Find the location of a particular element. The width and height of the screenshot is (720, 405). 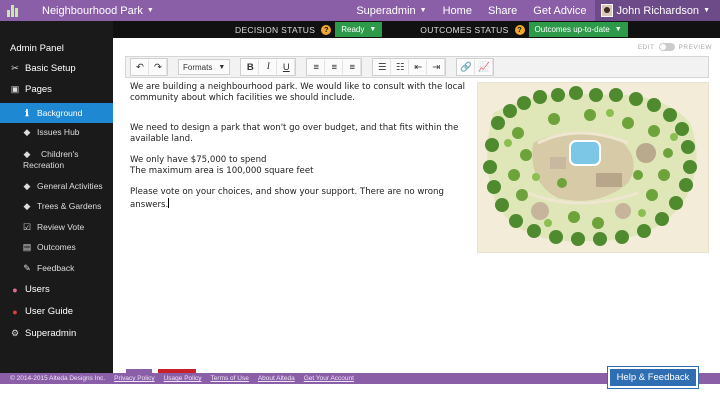

preview-mode-label: PREVIEW is located at coordinates (695, 47).